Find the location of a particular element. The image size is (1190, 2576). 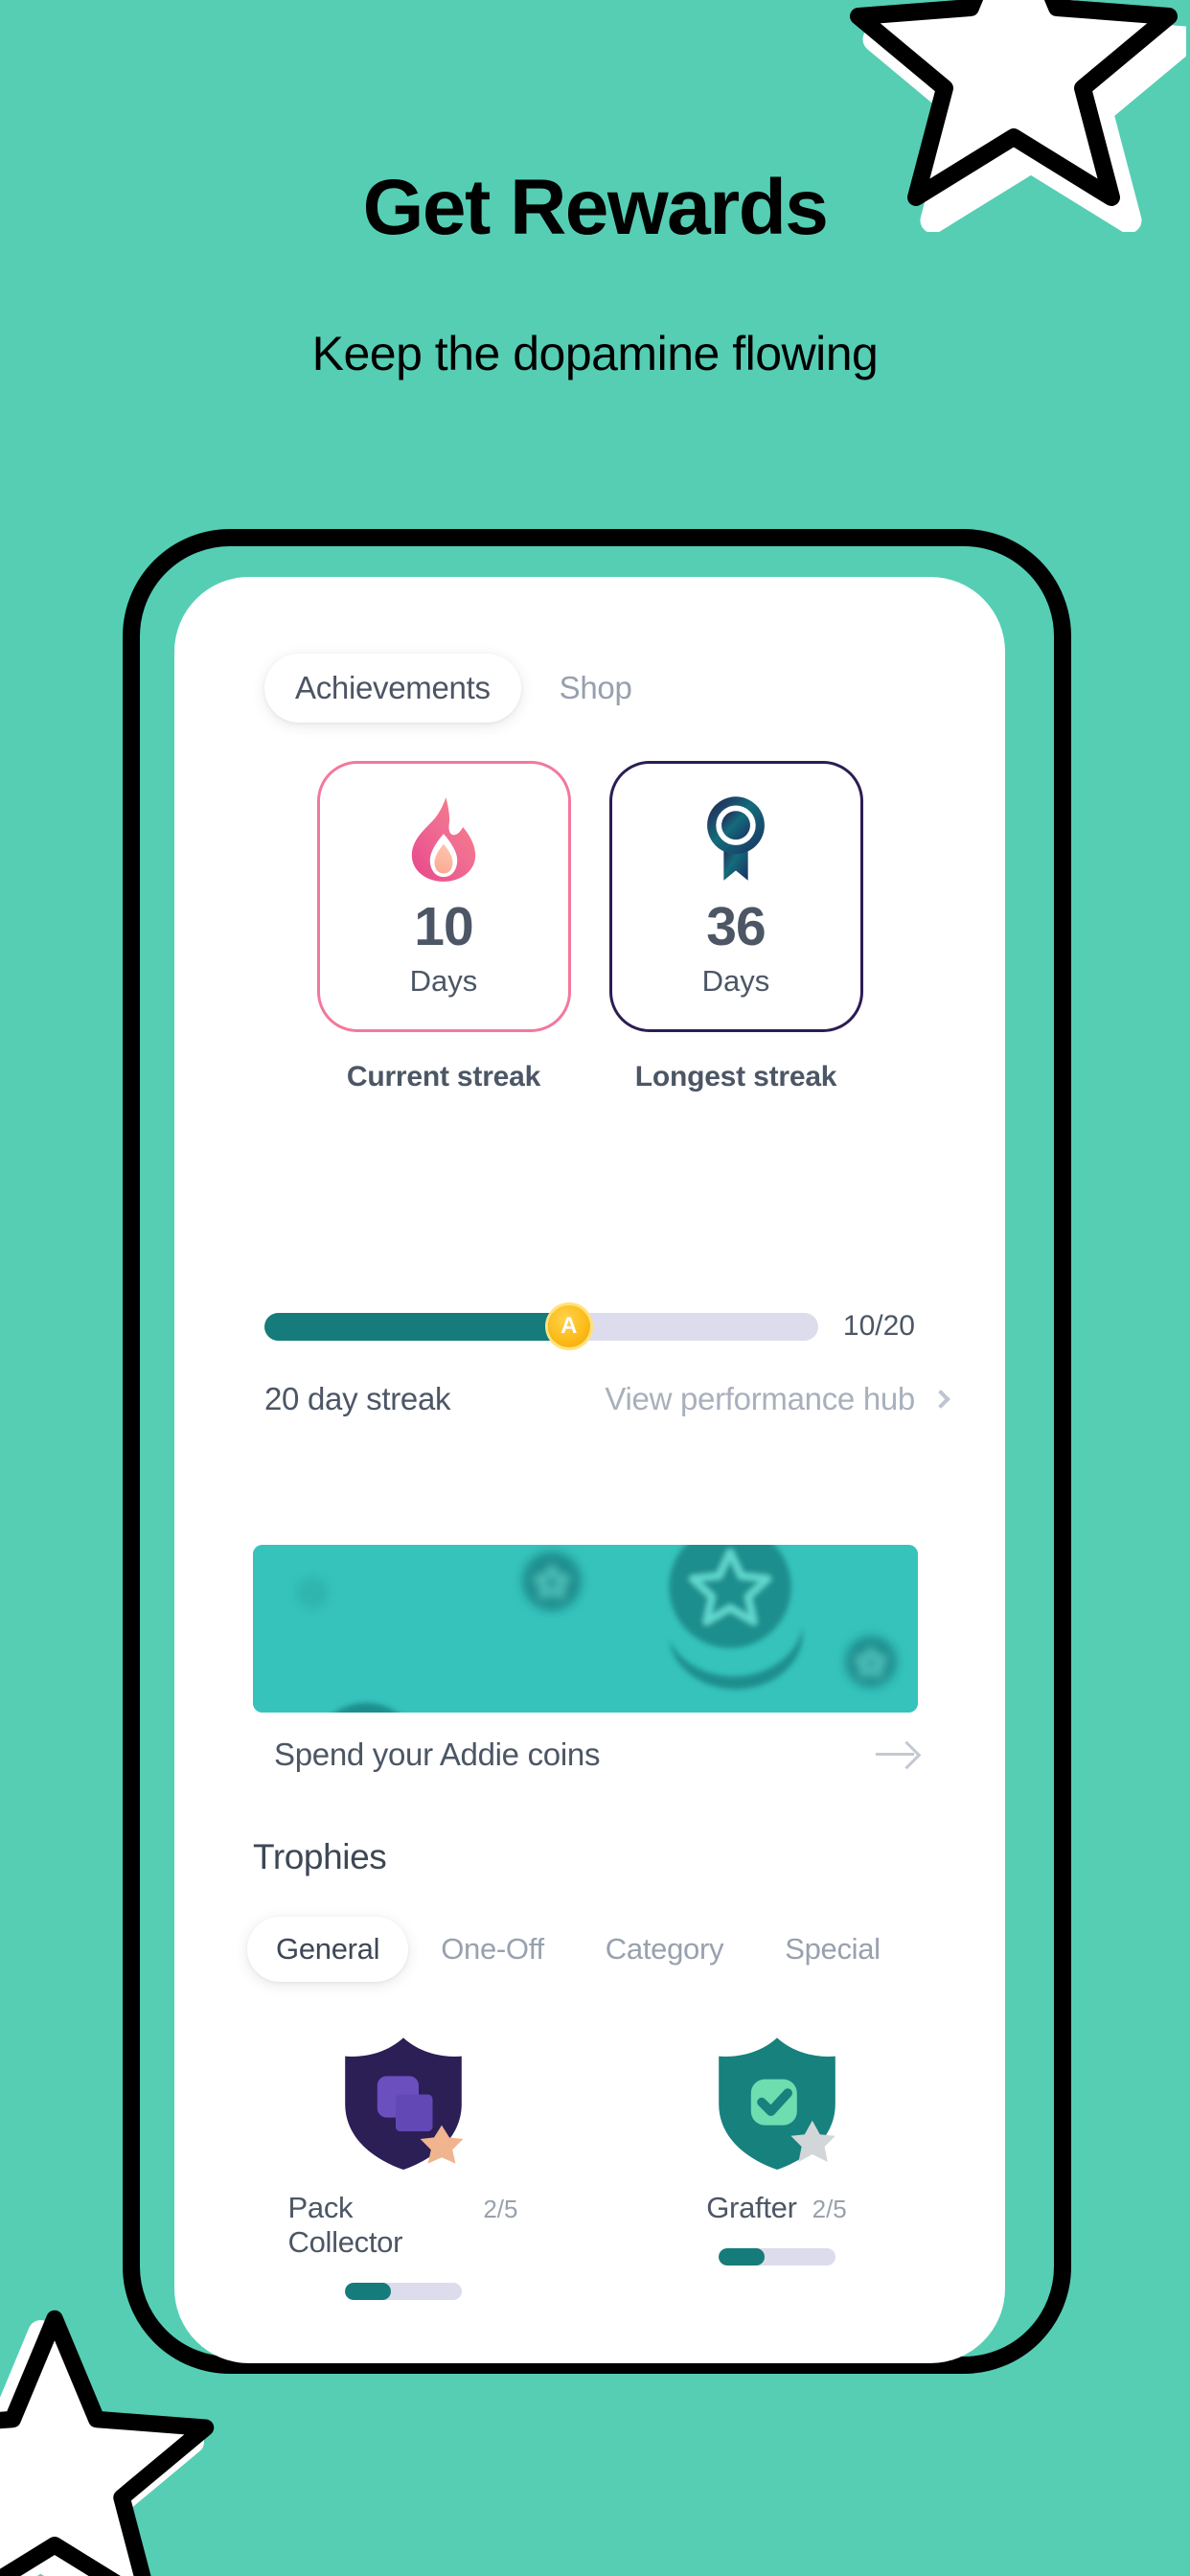

spend-coins-row: Spend your Addie coins is located at coordinates (586, 1754).